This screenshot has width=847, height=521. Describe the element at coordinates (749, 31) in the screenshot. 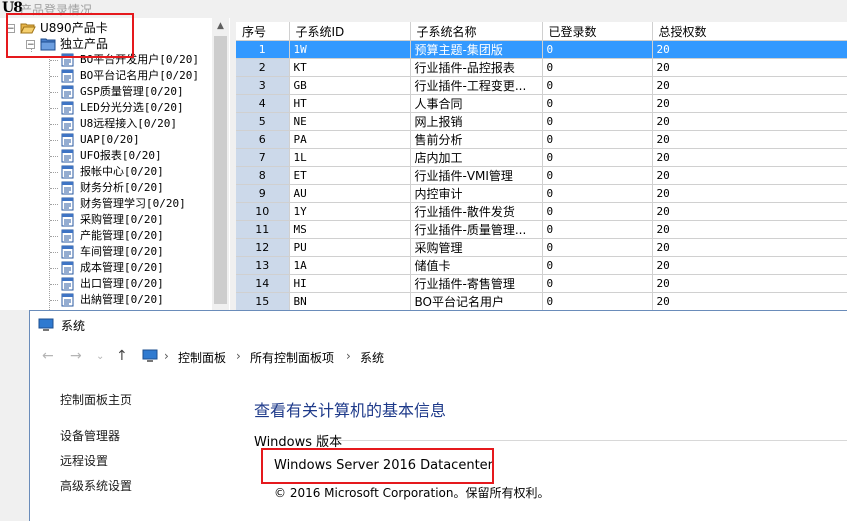

I see `col-header-total-licenses: 总授权数` at that location.